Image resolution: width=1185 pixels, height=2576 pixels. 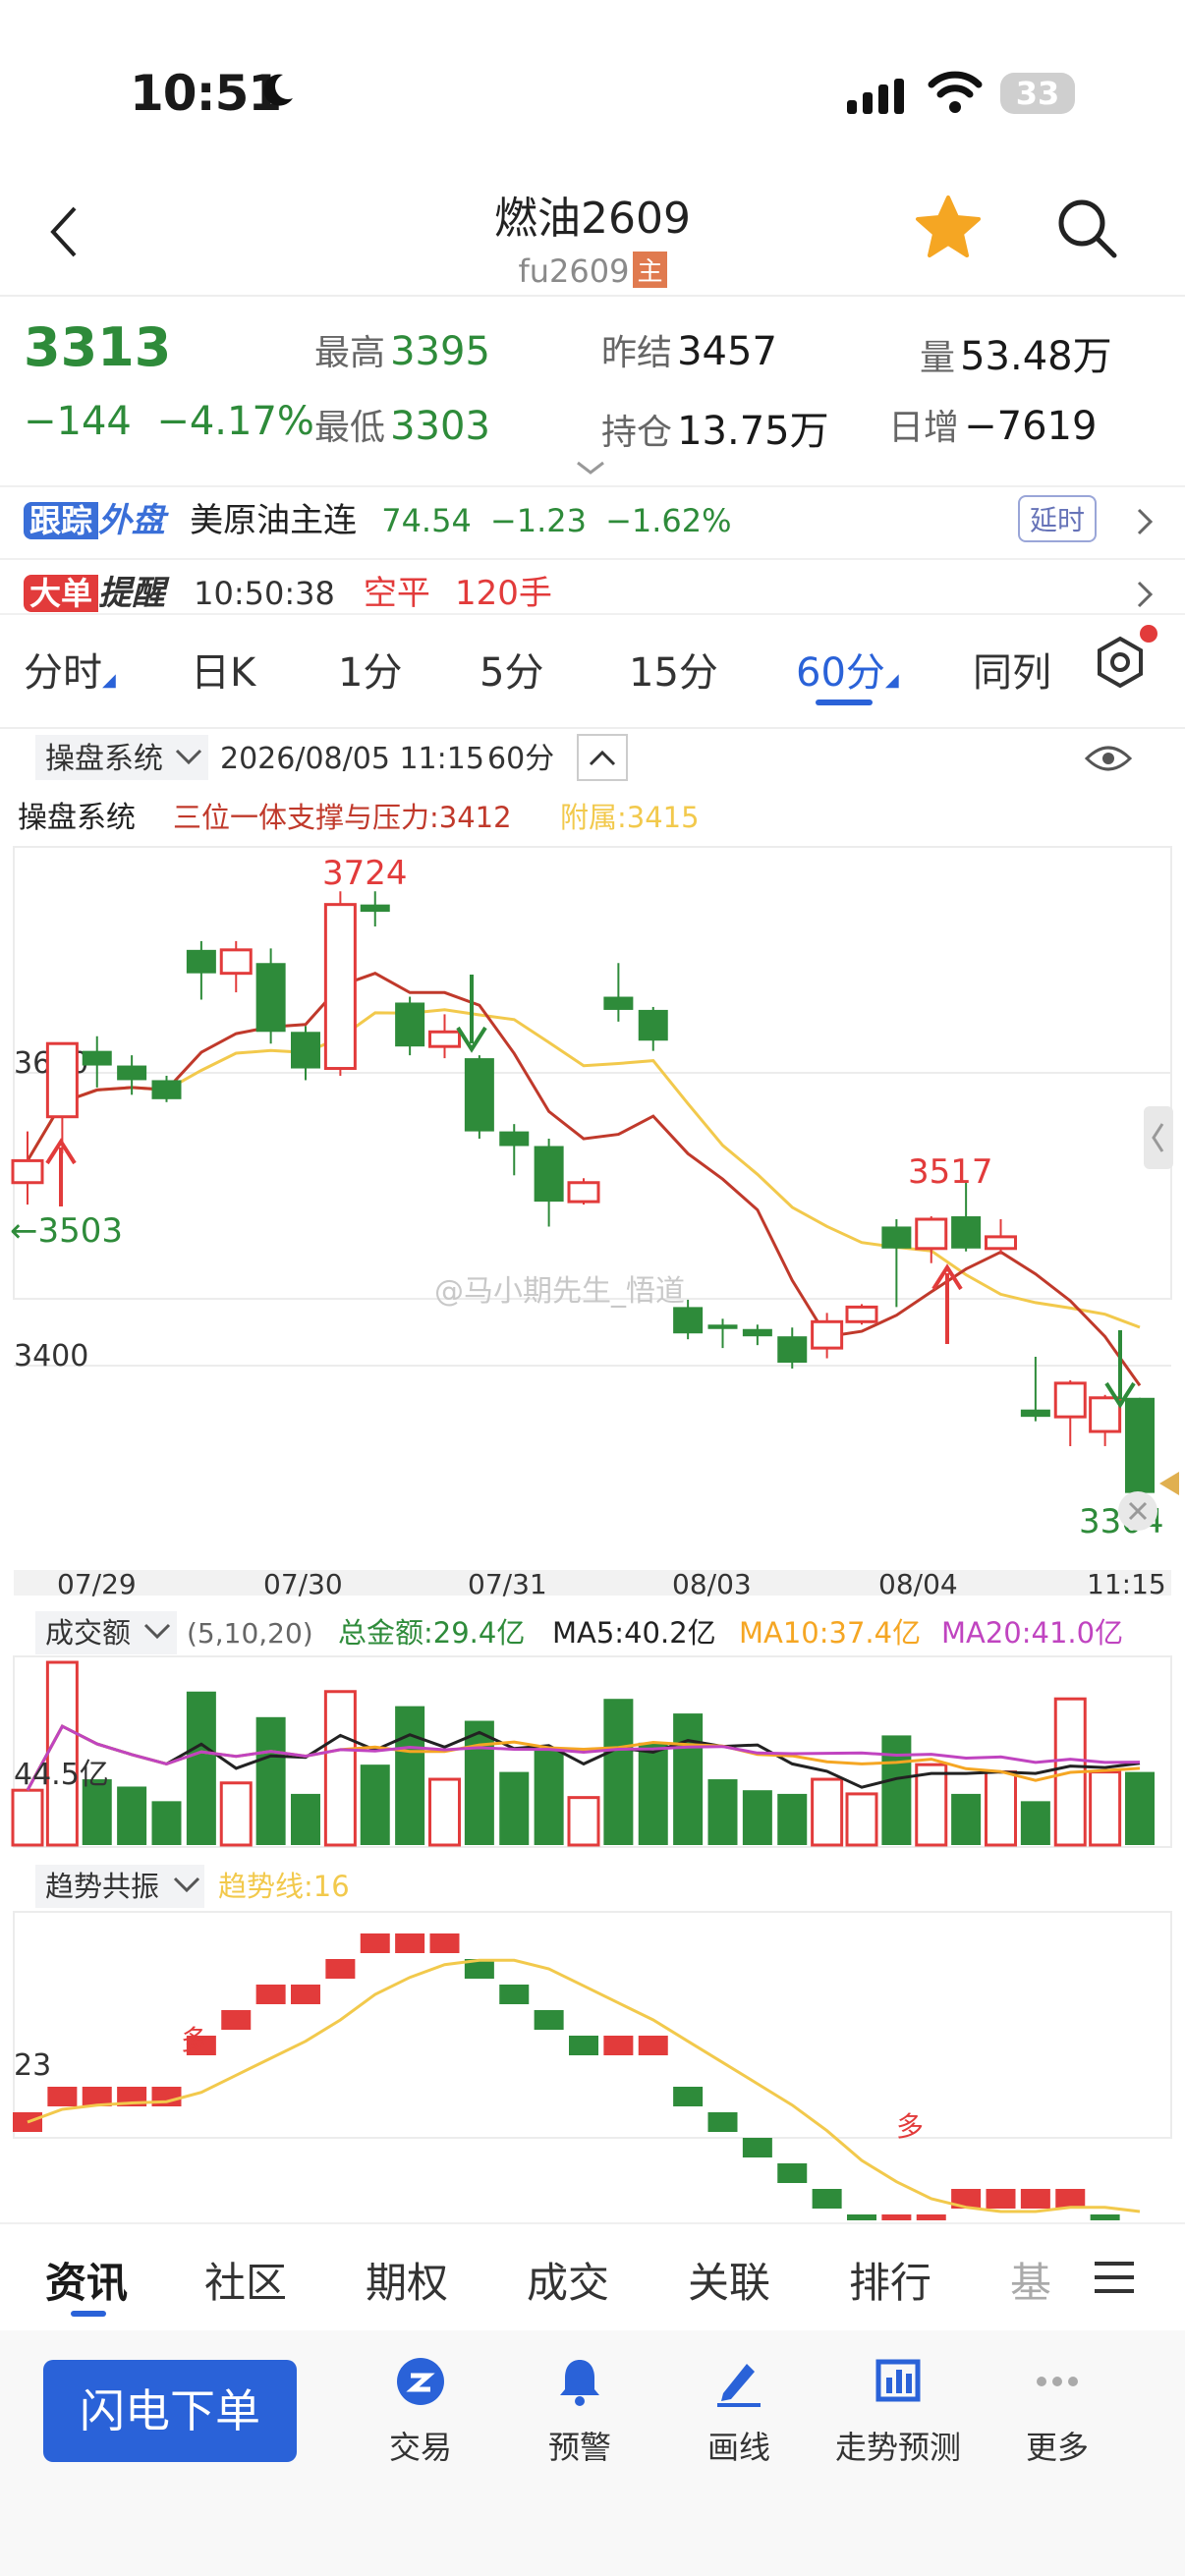 What do you see at coordinates (427, 520) in the screenshot?
I see `tracker-price: 74.54` at bounding box center [427, 520].